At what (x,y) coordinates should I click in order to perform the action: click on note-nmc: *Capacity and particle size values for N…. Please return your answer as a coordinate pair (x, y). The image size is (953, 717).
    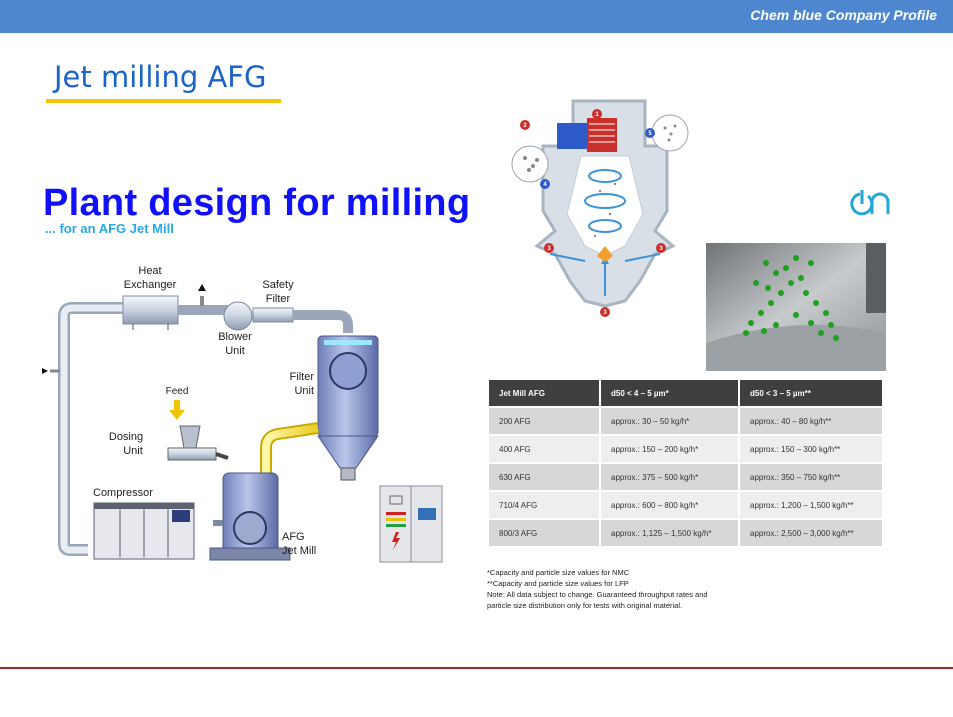
    Looking at the image, I should click on (558, 572).